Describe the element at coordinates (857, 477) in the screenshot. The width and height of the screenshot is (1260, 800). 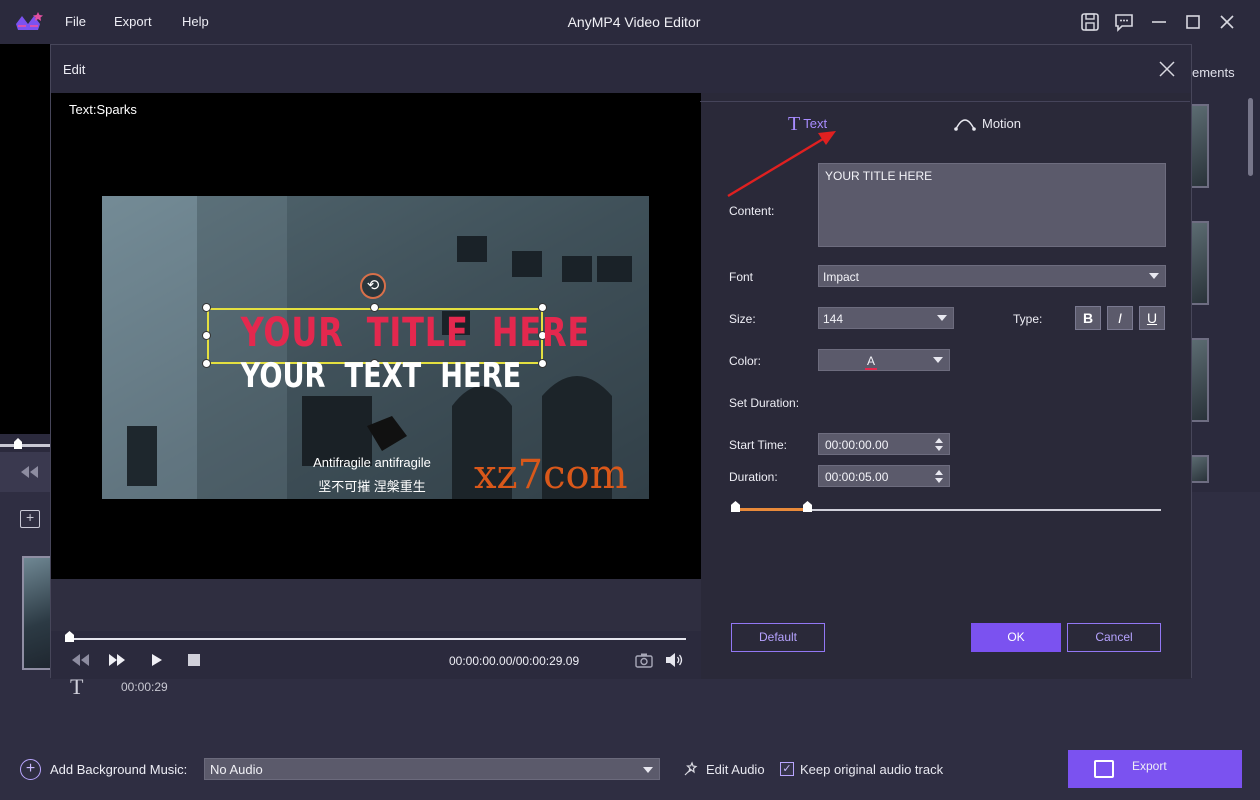
I see `duration-value: 00:00:05.00` at that location.